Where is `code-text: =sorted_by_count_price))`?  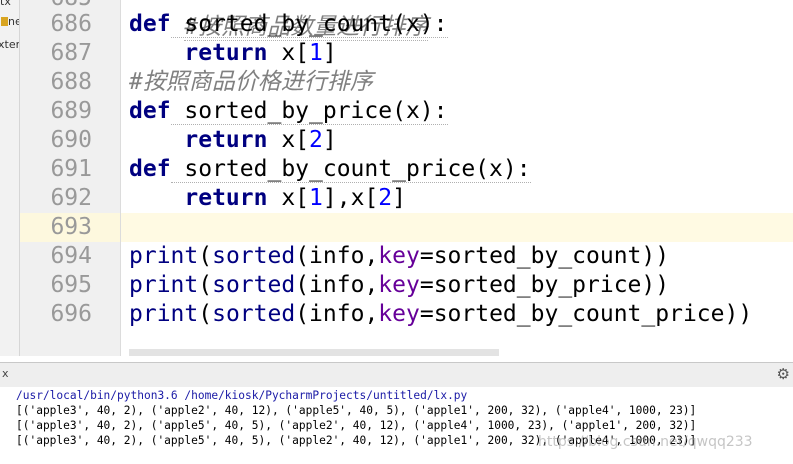
code-text: =sorted_by_count_price)) is located at coordinates (586, 314).